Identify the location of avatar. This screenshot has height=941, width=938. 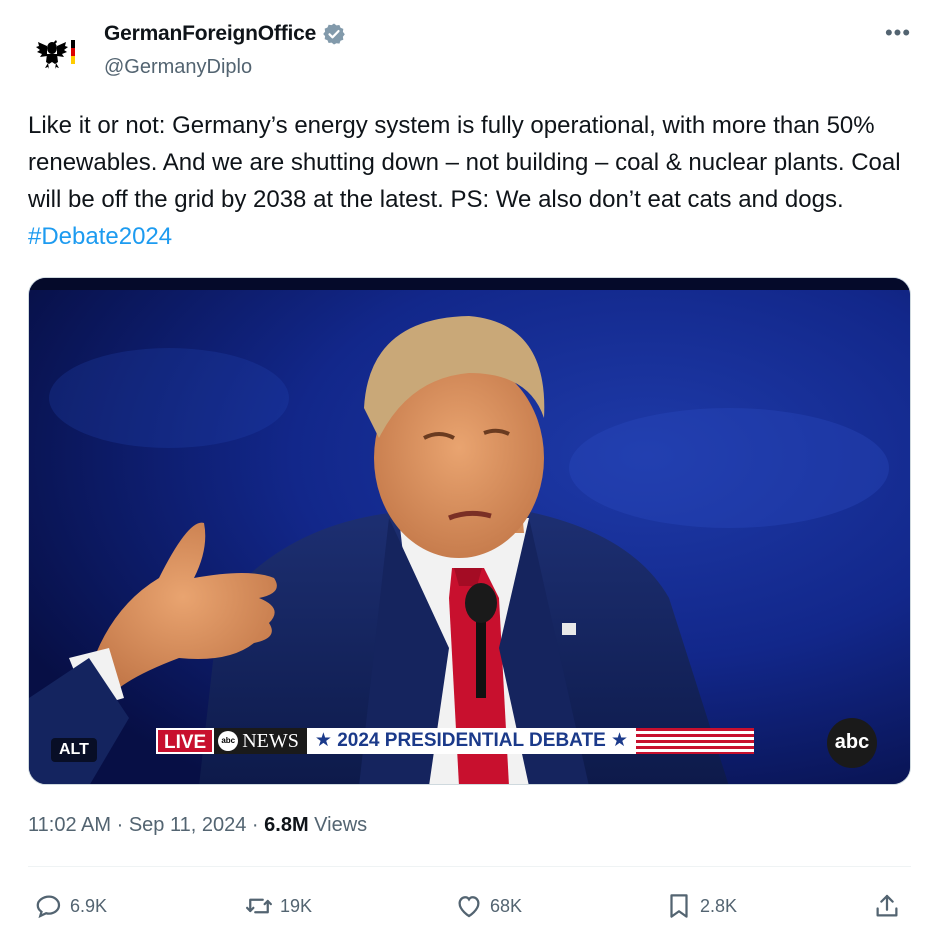
(55, 53).